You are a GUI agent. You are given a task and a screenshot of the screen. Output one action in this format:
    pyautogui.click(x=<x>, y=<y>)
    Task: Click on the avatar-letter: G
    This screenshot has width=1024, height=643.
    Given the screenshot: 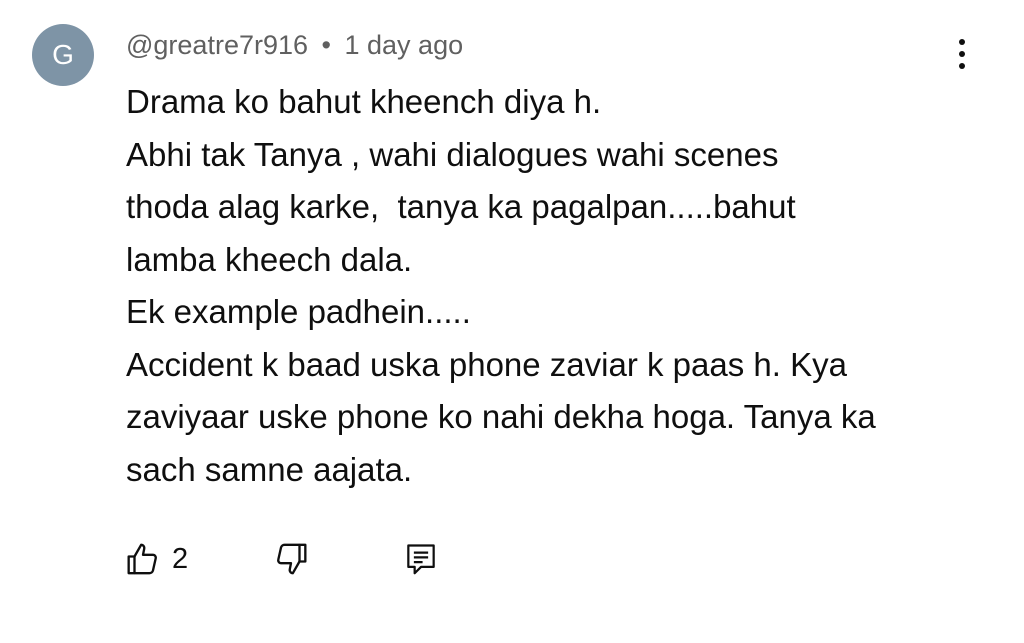 What is the action you would take?
    pyautogui.click(x=63, y=54)
    